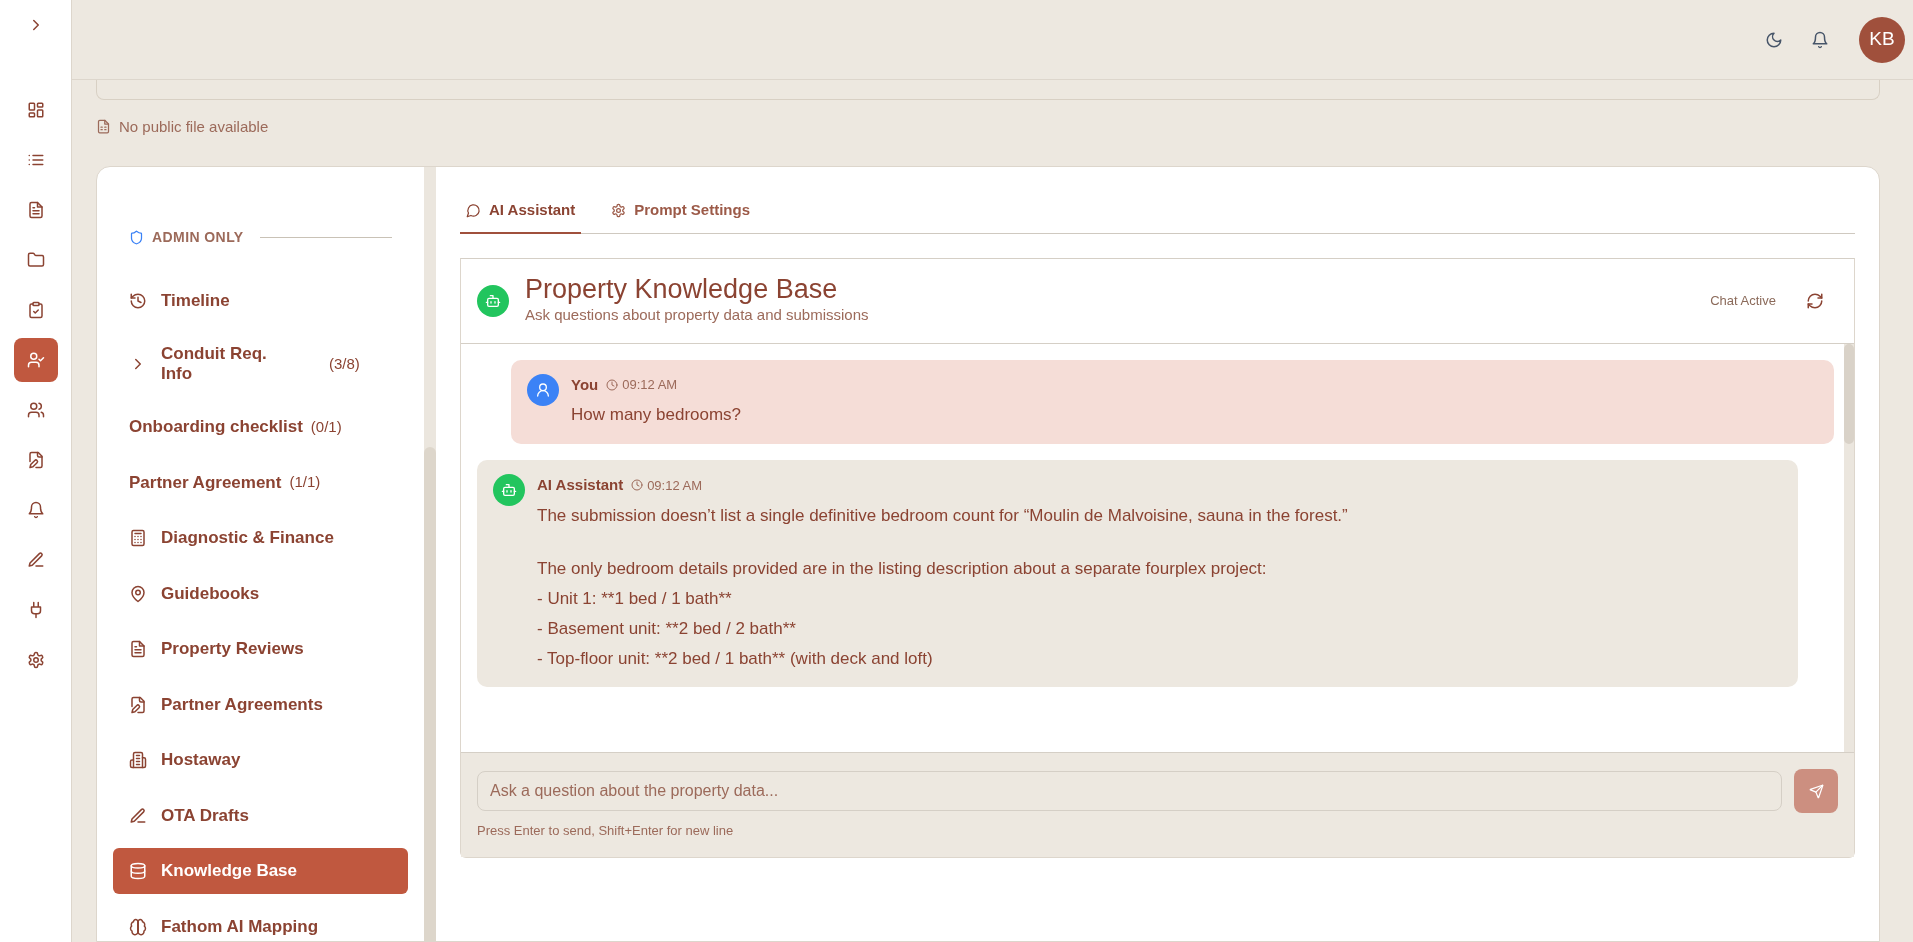 The width and height of the screenshot is (1913, 942). What do you see at coordinates (260, 871) in the screenshot?
I see `nav-item: Knowledge Base` at bounding box center [260, 871].